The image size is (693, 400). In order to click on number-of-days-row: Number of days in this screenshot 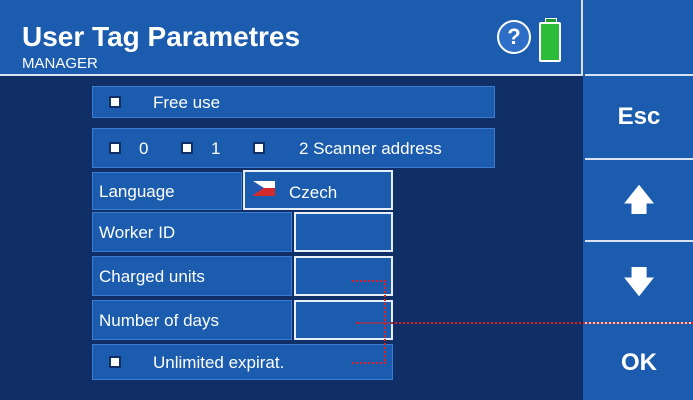, I will do `click(192, 320)`.